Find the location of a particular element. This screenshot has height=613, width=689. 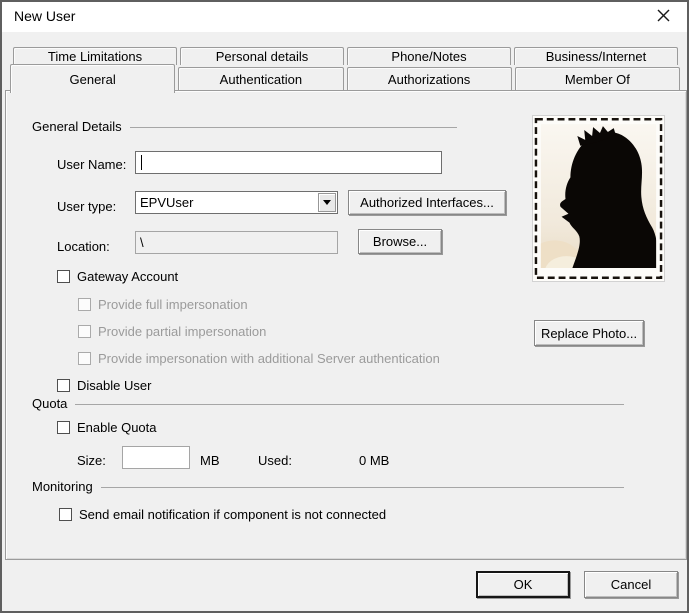

quota-group-header: Quota is located at coordinates (328, 403).